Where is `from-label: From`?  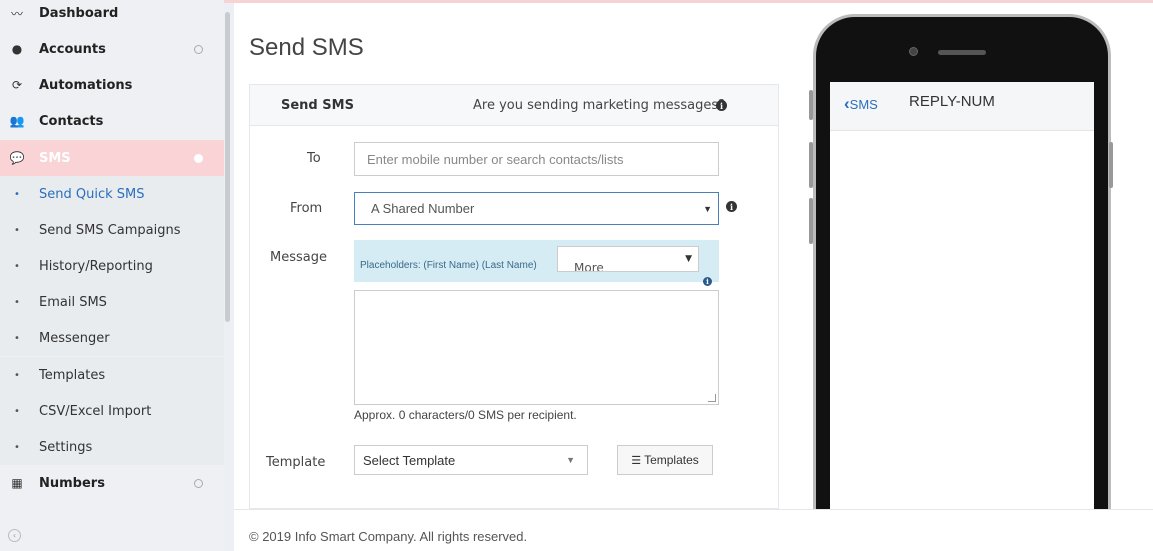
from-label: From is located at coordinates (306, 208).